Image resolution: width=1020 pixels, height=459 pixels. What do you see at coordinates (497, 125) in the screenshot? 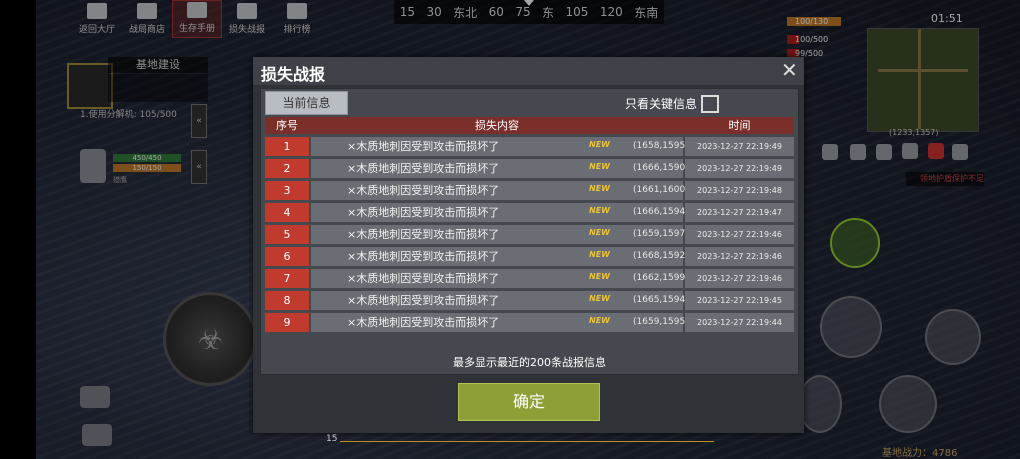
I see `column-header-content: 损失内容` at bounding box center [497, 125].